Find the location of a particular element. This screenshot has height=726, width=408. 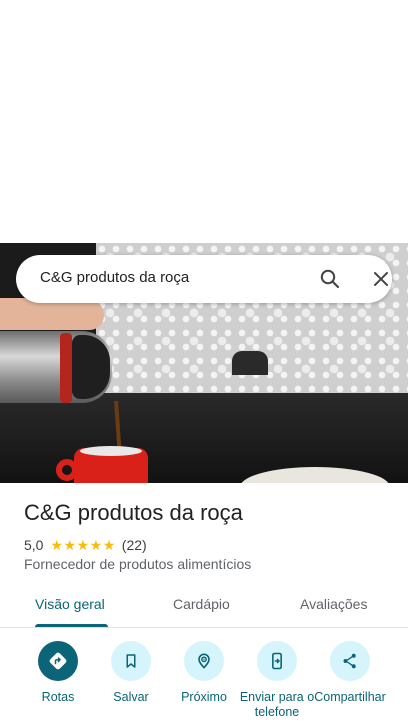

save-label: Salvar is located at coordinates (131, 697).